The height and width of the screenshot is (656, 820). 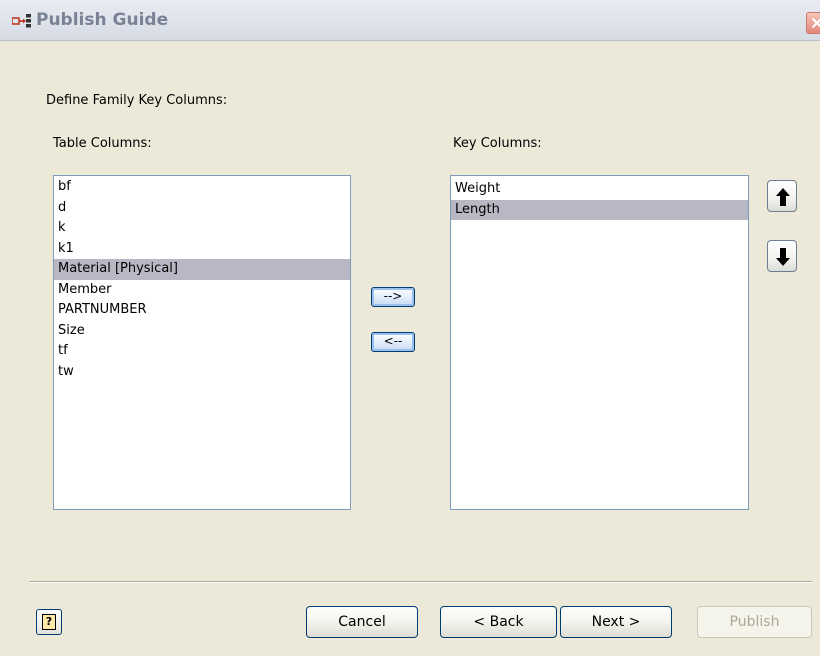 What do you see at coordinates (202, 208) in the screenshot?
I see `list-item: d` at bounding box center [202, 208].